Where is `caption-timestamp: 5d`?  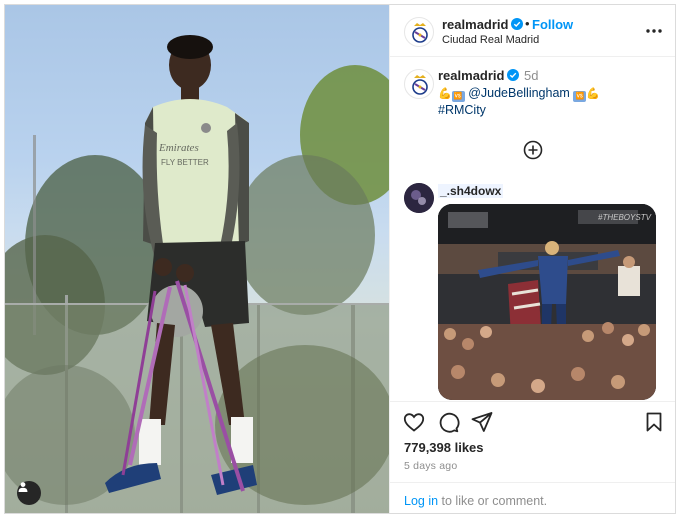 caption-timestamp: 5d is located at coordinates (531, 75).